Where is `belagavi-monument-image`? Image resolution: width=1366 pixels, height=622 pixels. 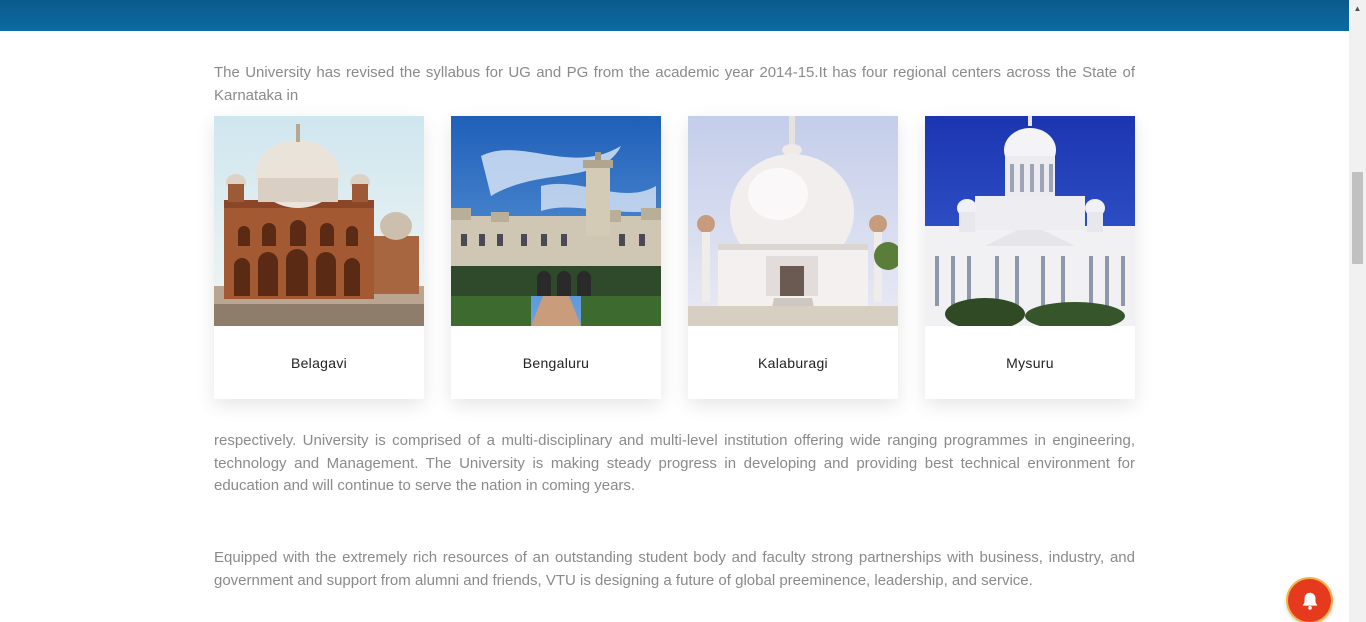
belagavi-monument-image is located at coordinates (319, 221).